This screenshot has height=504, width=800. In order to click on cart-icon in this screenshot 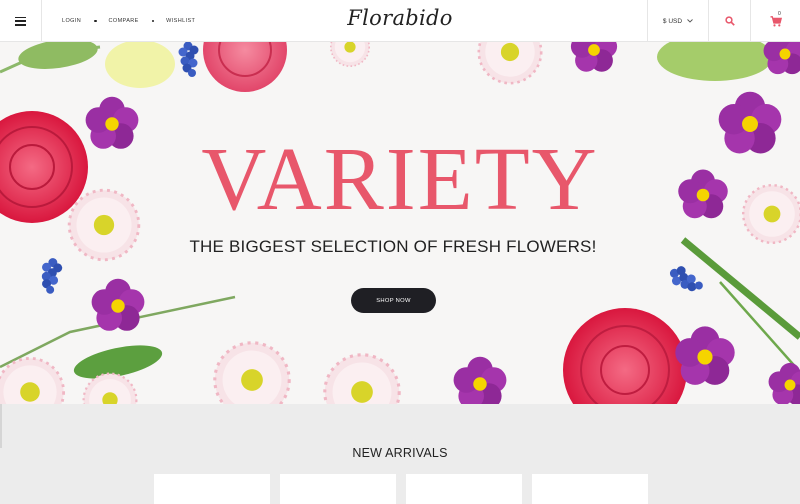, I will do `click(776, 20)`.